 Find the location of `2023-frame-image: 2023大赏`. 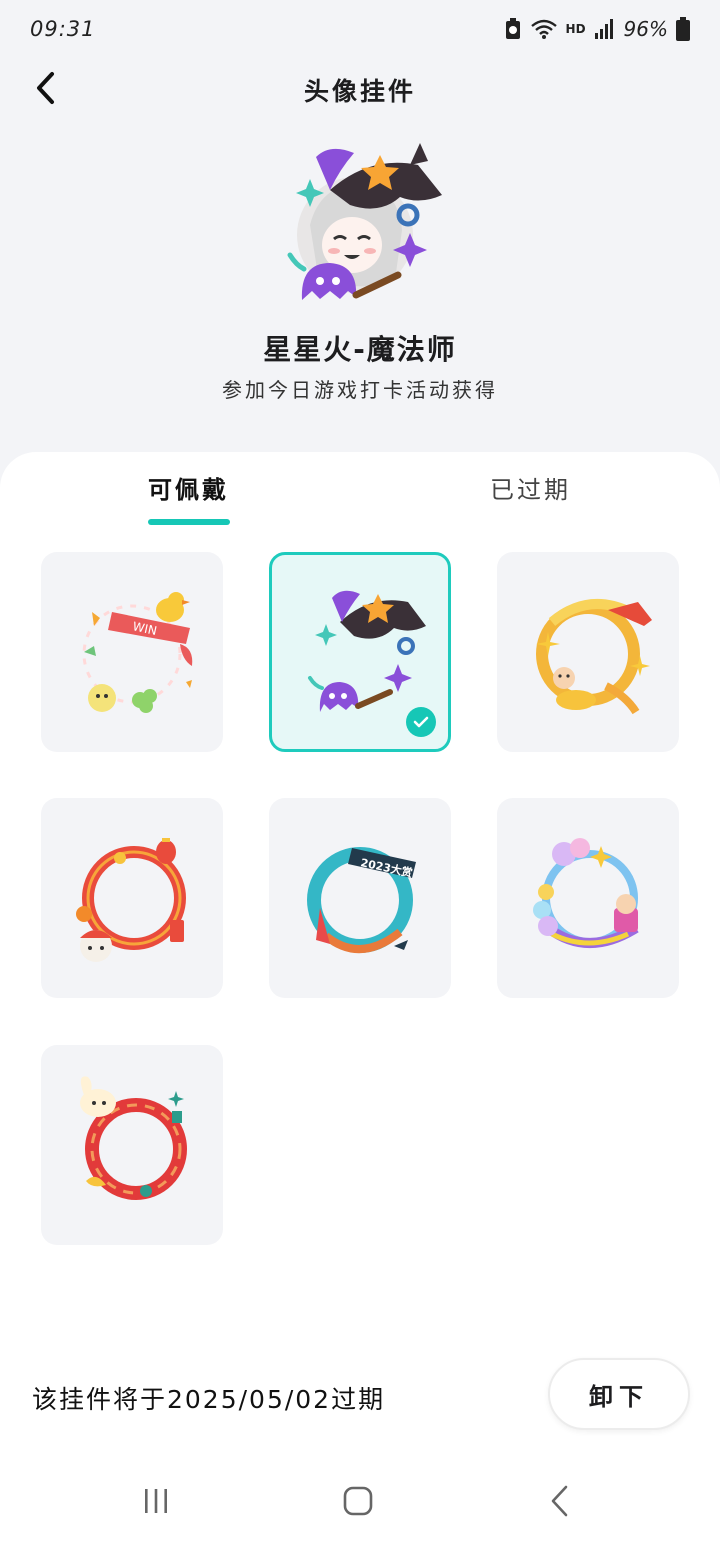

2023-frame-image: 2023大赏 is located at coordinates (361, 900).